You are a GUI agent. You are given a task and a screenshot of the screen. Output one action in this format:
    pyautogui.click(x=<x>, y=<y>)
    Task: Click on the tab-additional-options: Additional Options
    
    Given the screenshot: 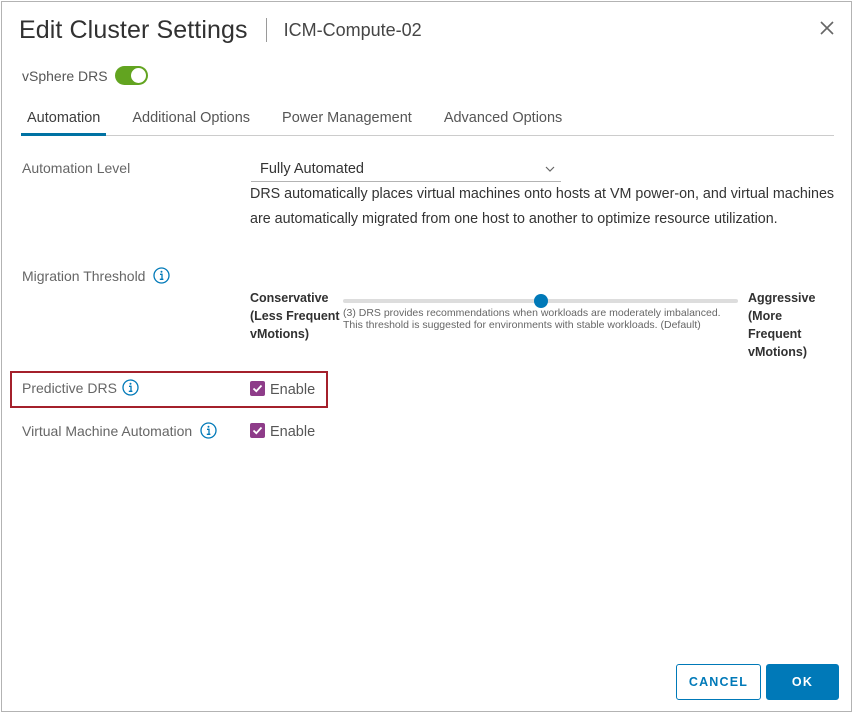 What is the action you would take?
    pyautogui.click(x=191, y=118)
    